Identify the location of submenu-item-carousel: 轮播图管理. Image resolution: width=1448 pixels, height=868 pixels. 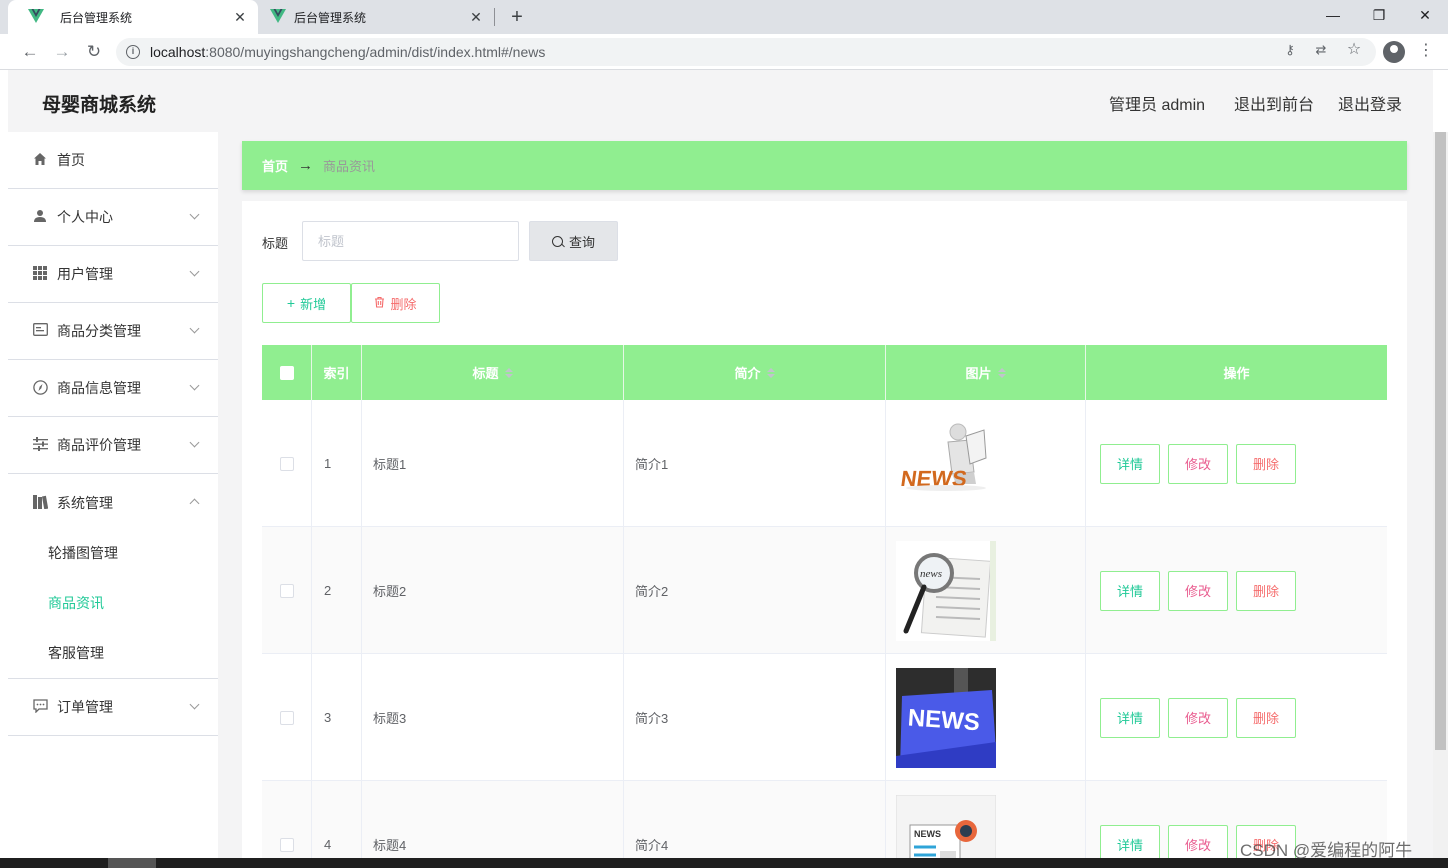
(113, 553).